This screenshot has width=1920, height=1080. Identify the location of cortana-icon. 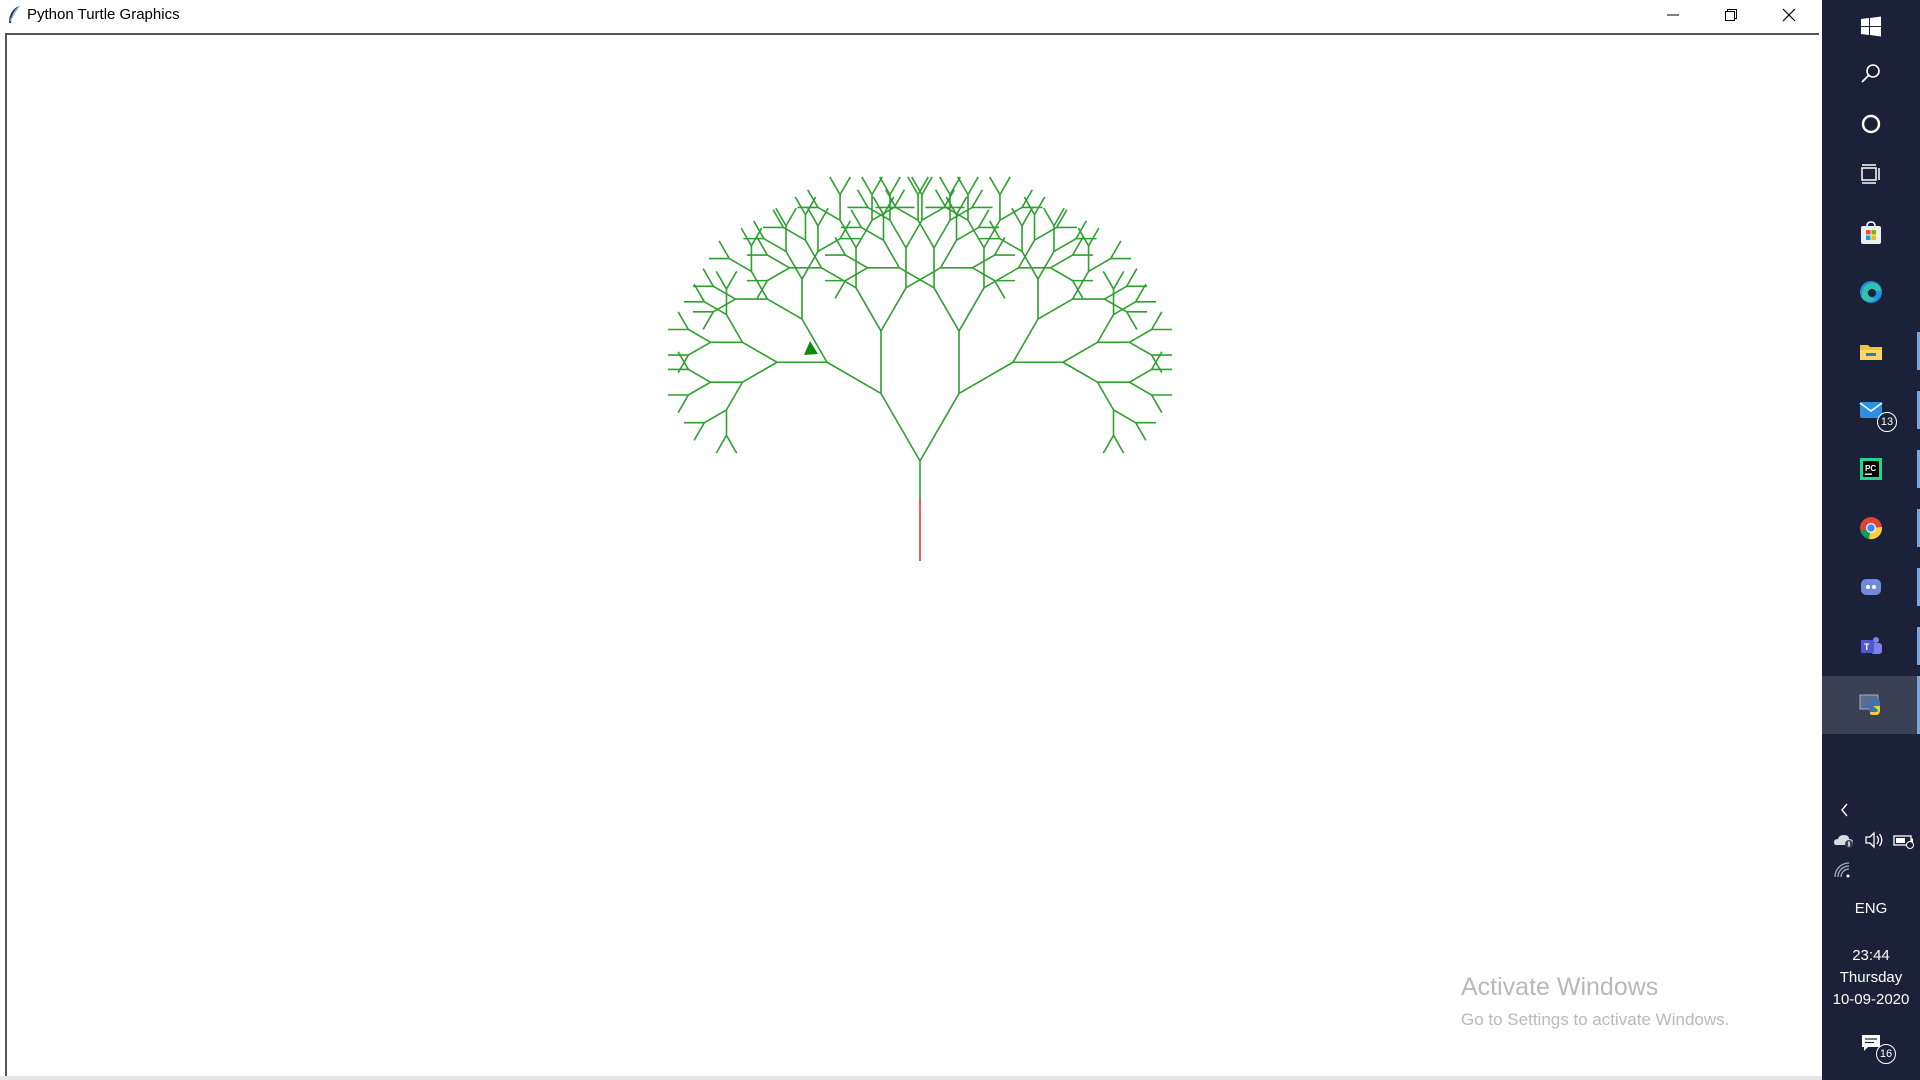
(1871, 124).